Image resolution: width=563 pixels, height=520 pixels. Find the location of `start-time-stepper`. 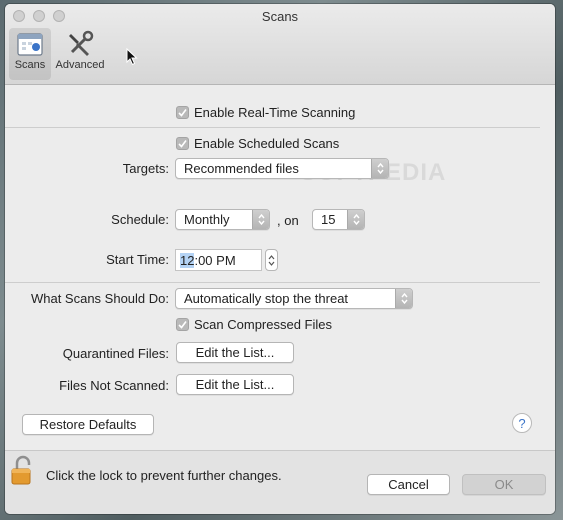

start-time-stepper is located at coordinates (271, 260).